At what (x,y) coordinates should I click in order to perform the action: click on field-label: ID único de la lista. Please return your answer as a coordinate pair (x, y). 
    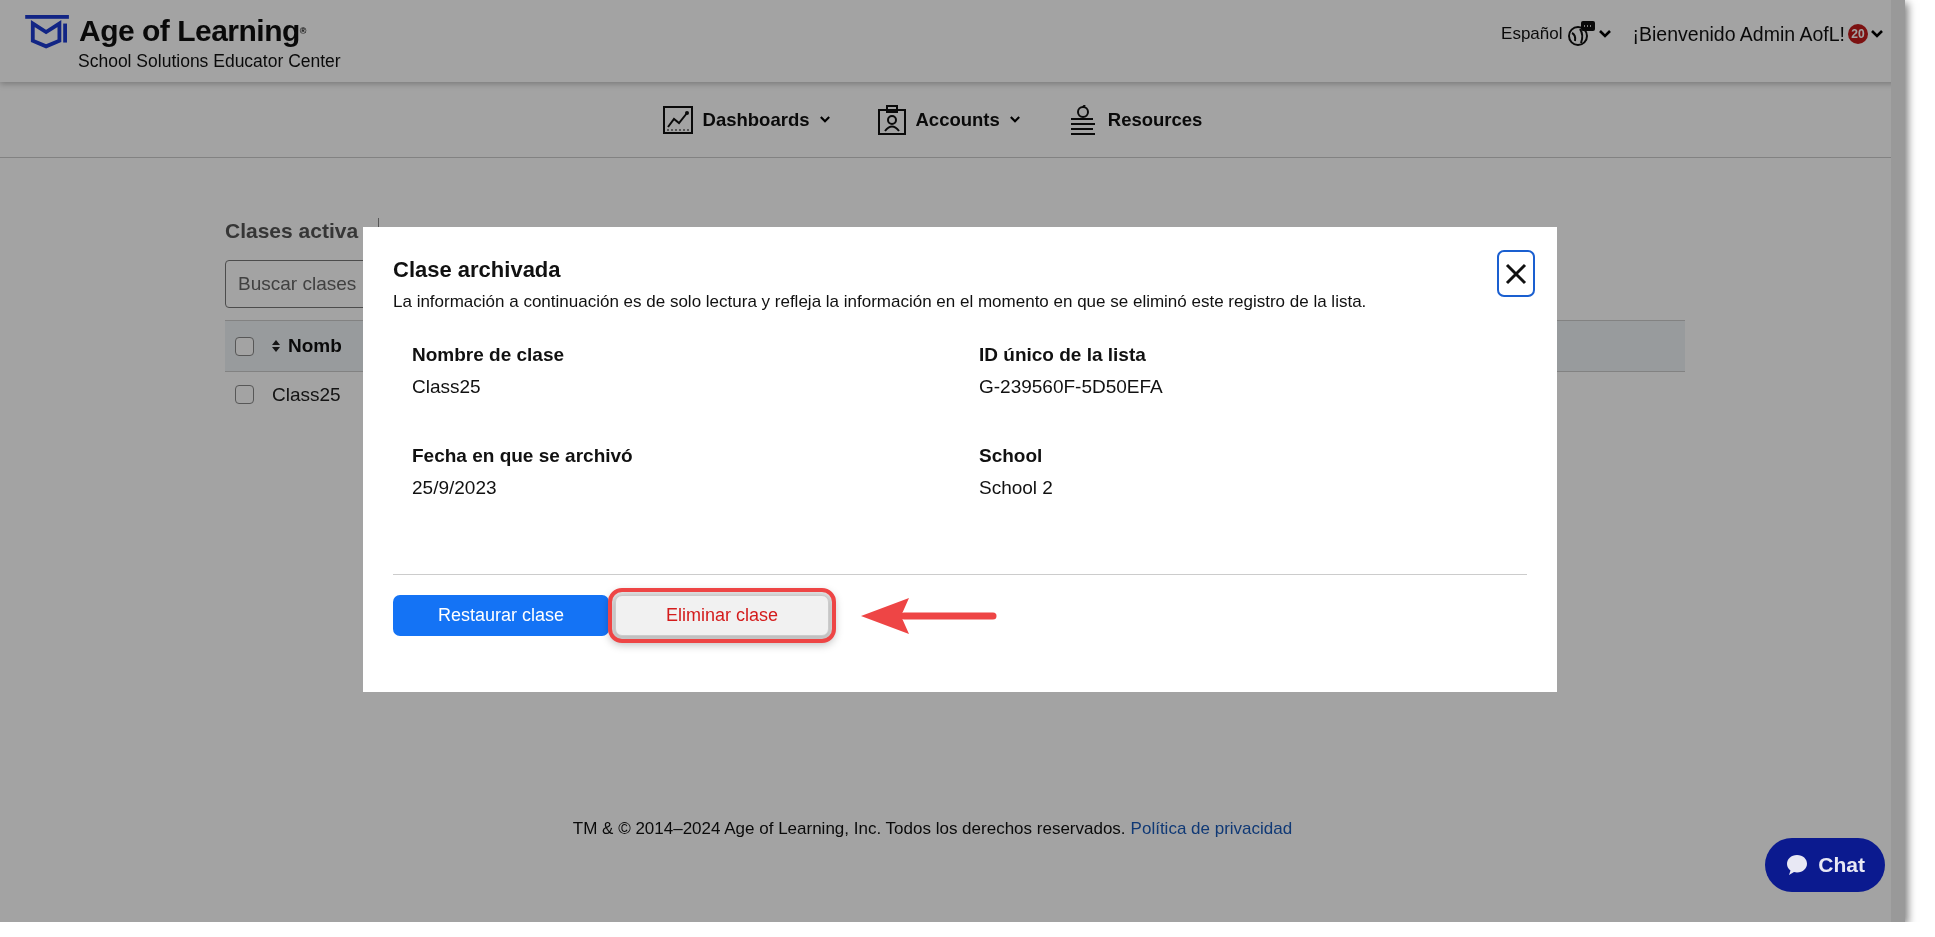
    Looking at the image, I should click on (1063, 355).